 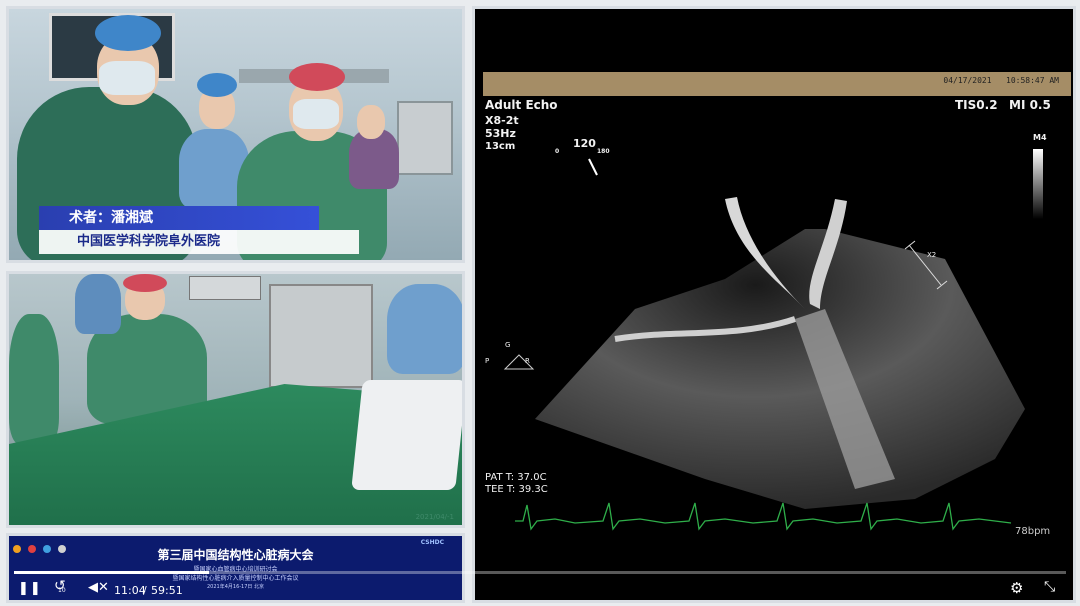 I want to click on surgical-mask, so click(x=127, y=78).